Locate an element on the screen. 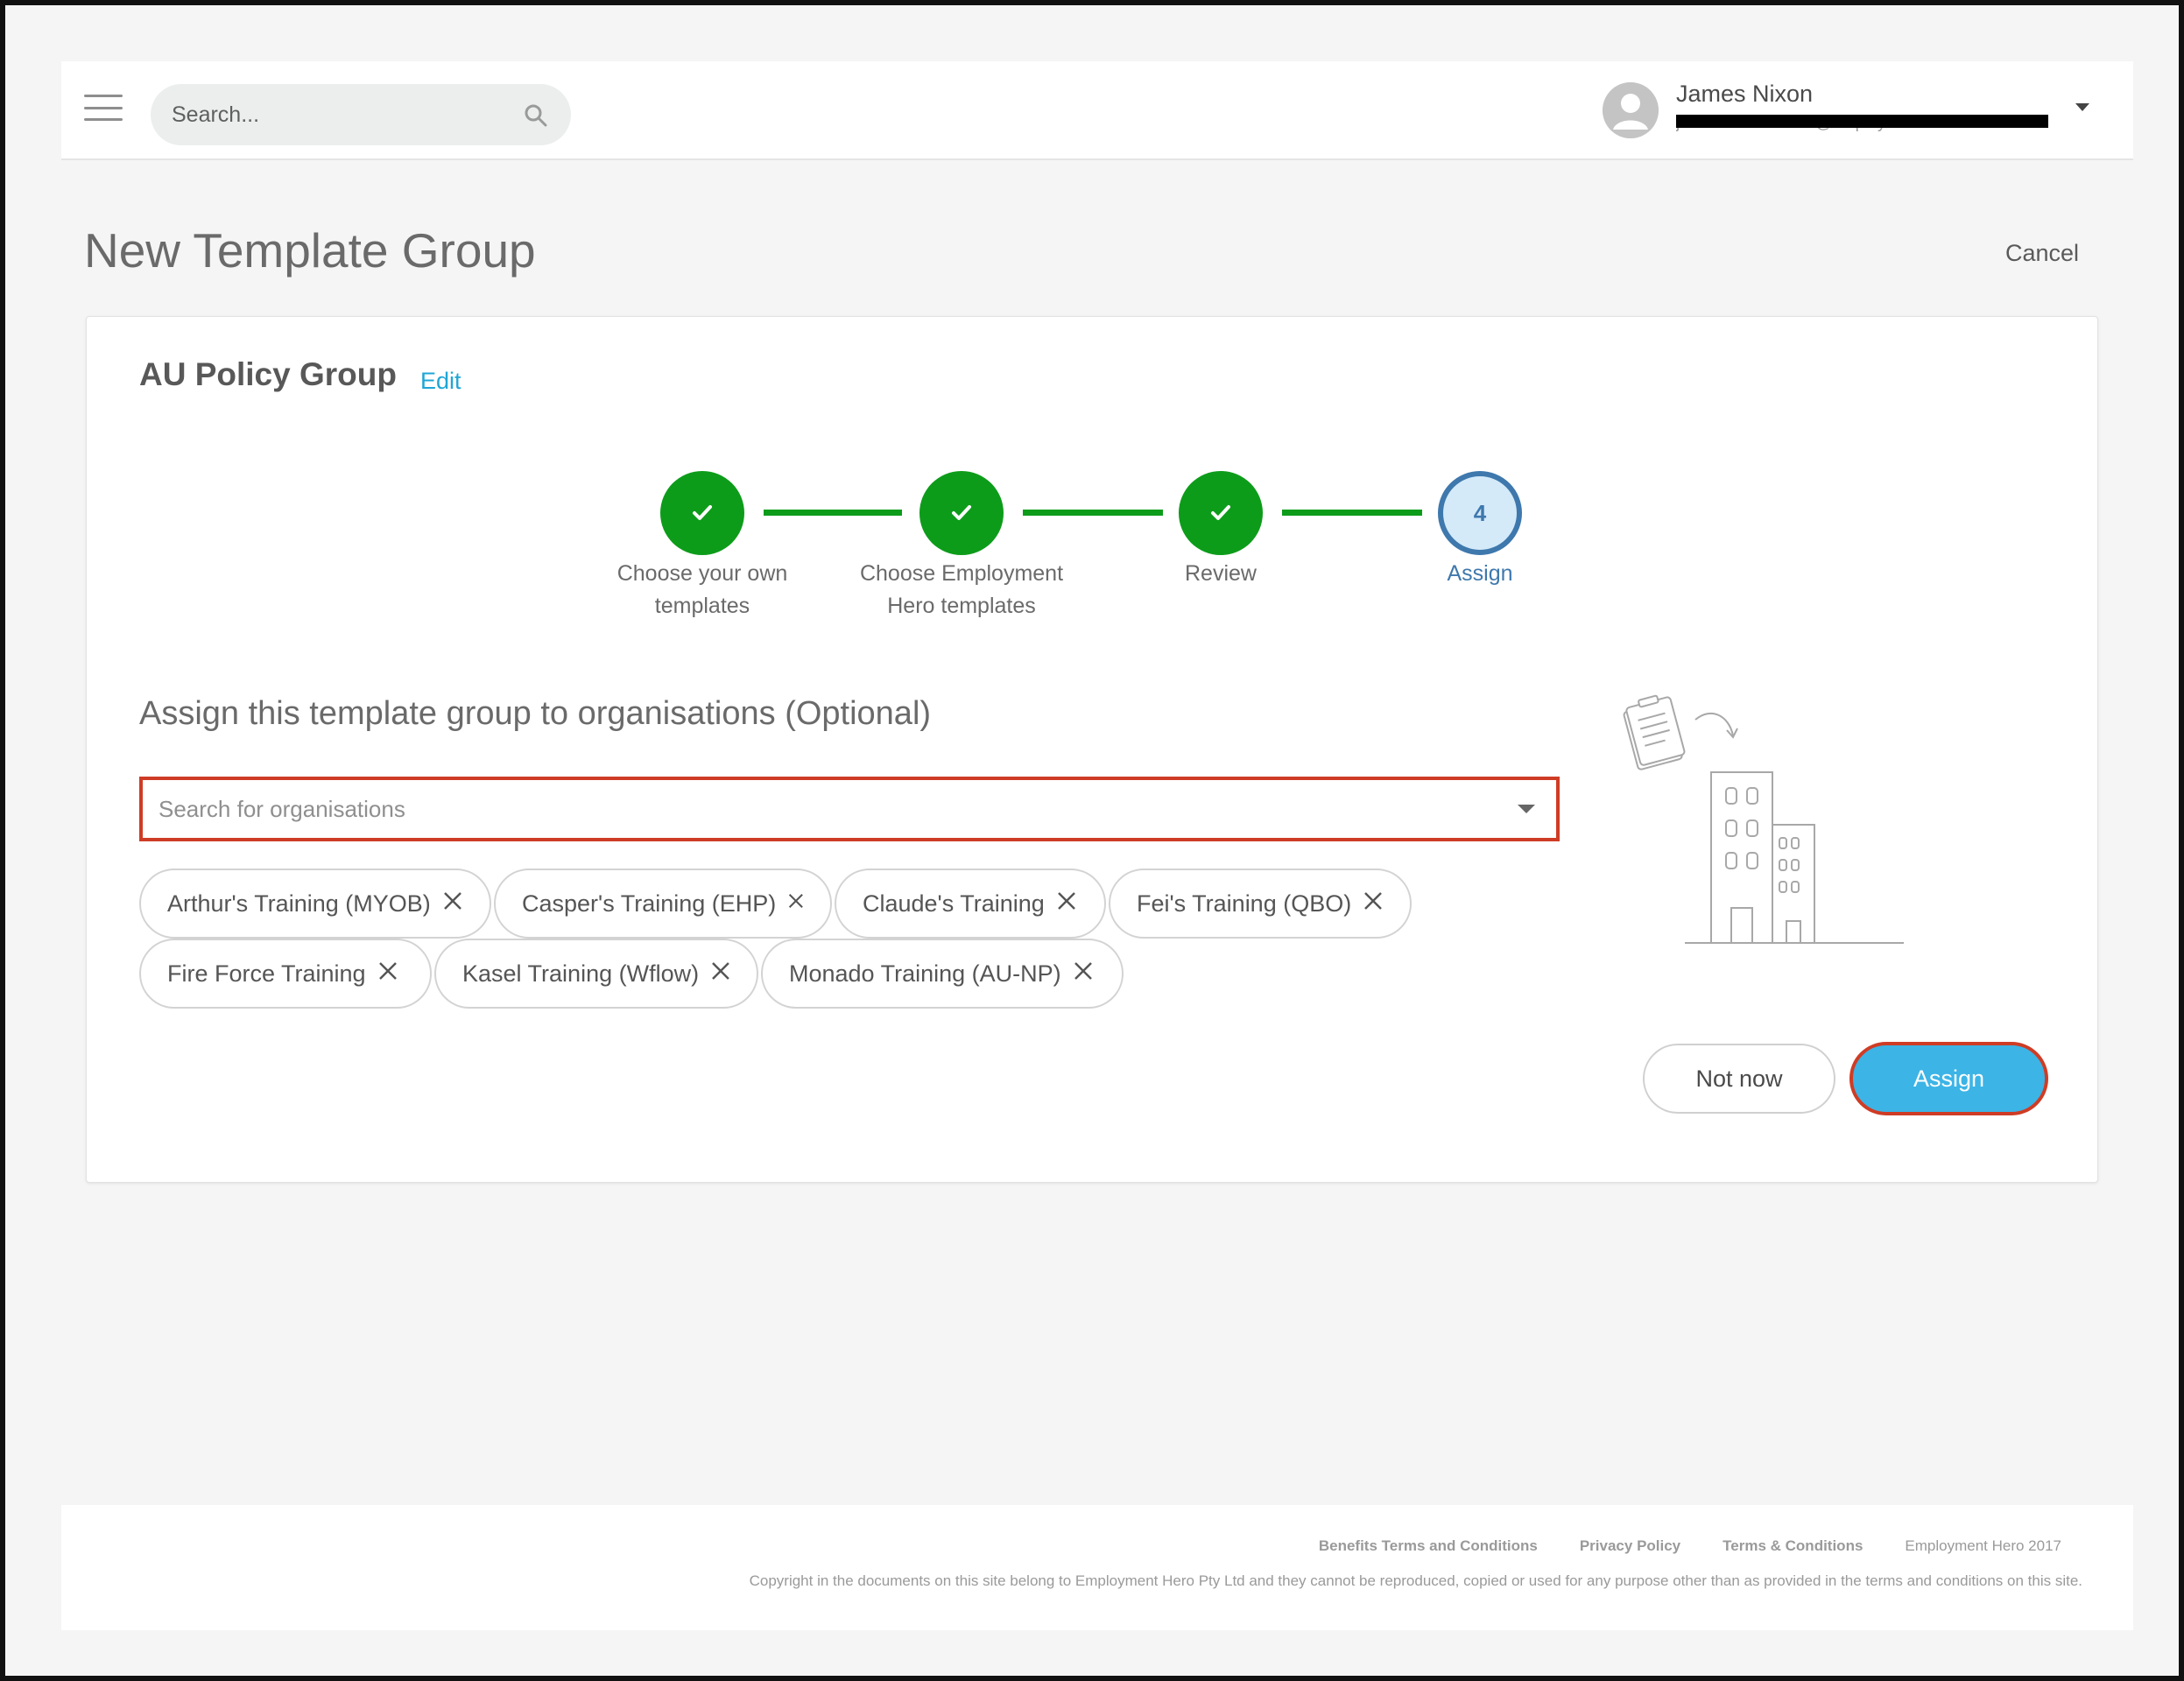 The height and width of the screenshot is (1681, 2184). step-2-circle is located at coordinates (961, 513).